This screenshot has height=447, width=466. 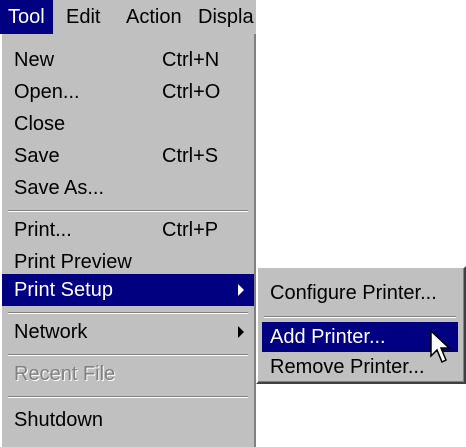 I want to click on menu-item-close: Close, so click(x=128, y=124).